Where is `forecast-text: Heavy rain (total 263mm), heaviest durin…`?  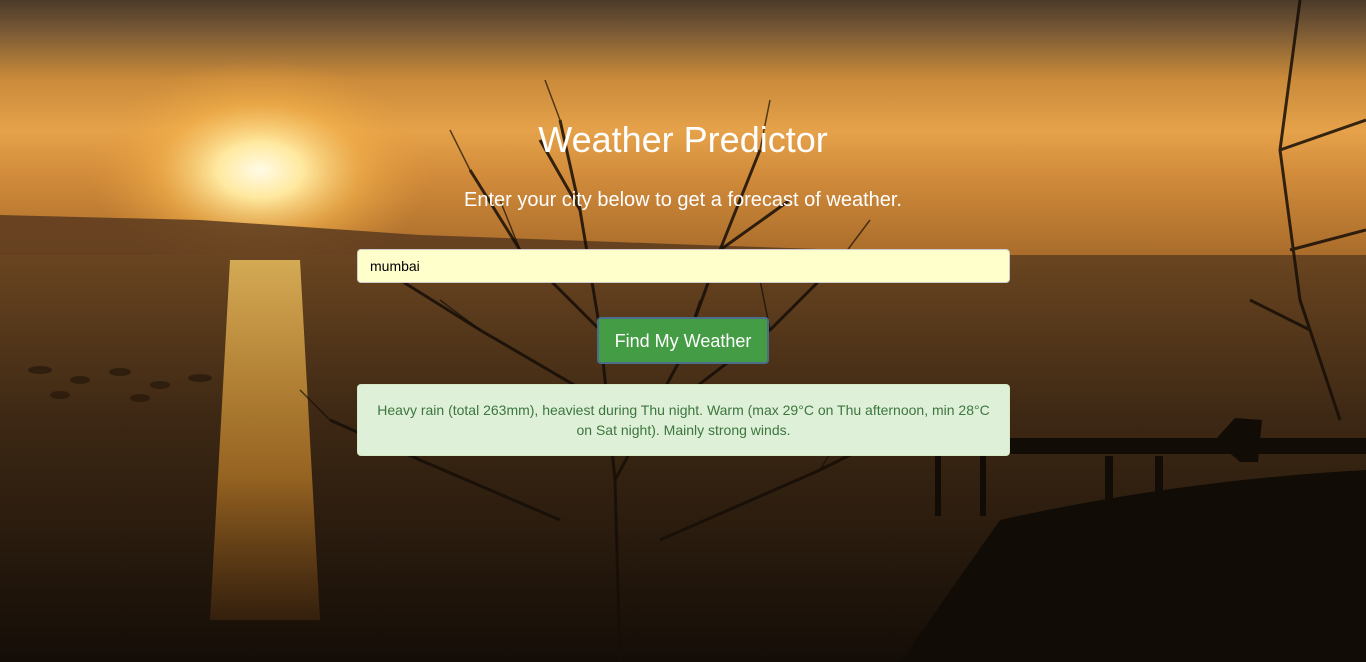 forecast-text: Heavy rain (total 263mm), heaviest durin… is located at coordinates (683, 420).